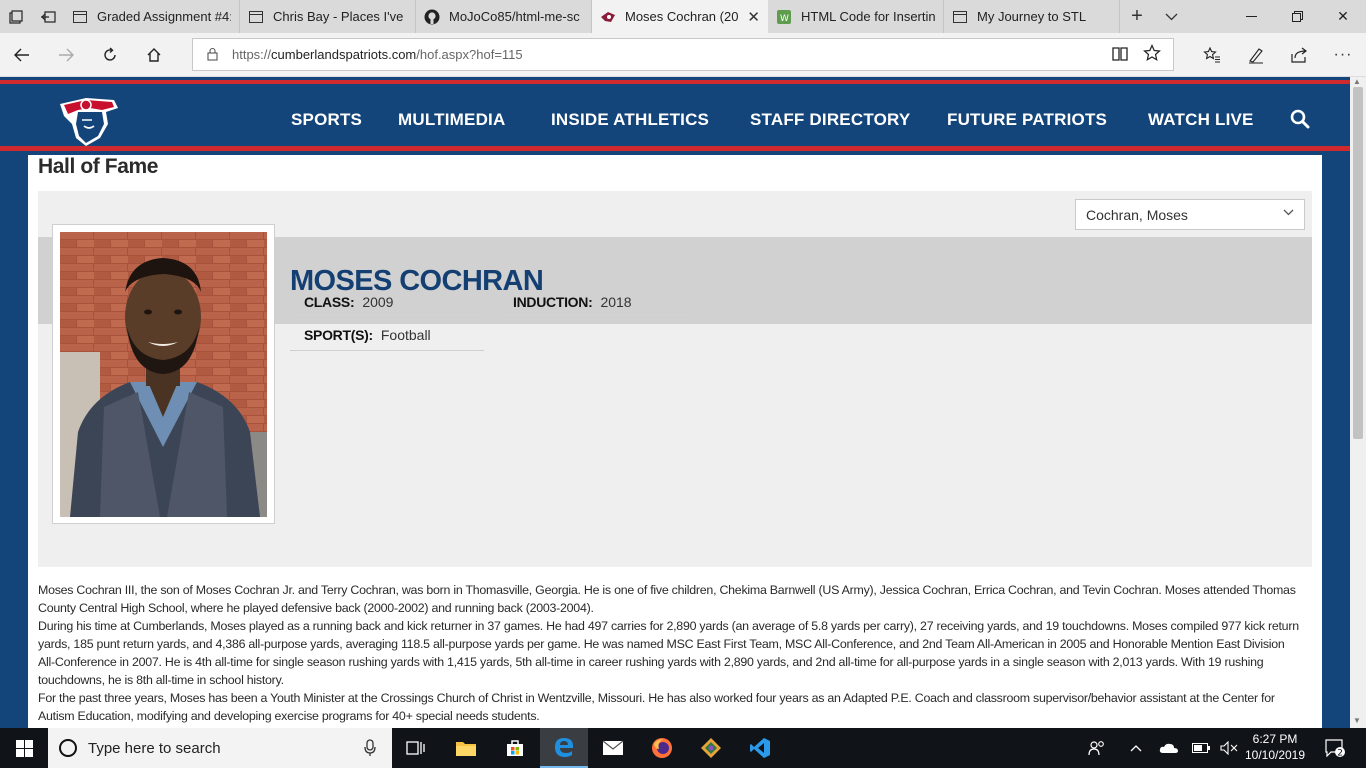 This screenshot has width=1366, height=768. Describe the element at coordinates (608, 17) in the screenshot. I see `patriots-favicon-icon` at that location.